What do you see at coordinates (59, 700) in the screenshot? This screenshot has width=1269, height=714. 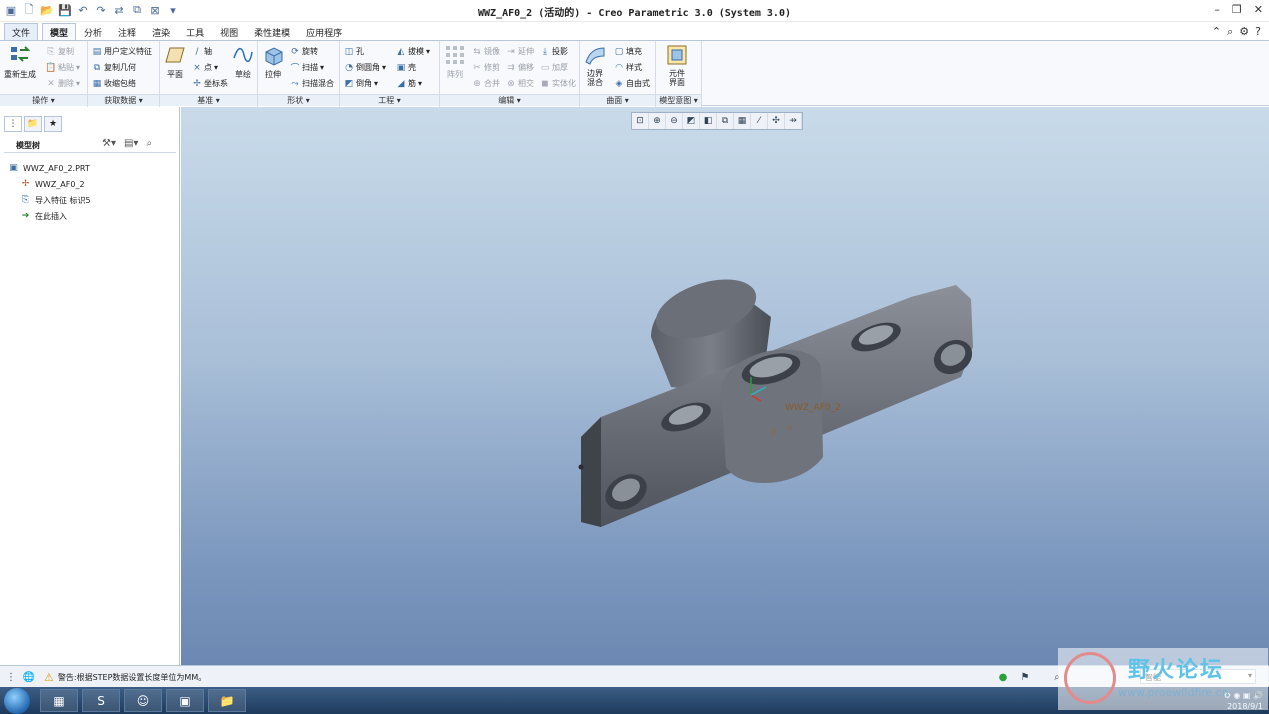 I see `taskbar-calculator-icon: ▦` at bounding box center [59, 700].